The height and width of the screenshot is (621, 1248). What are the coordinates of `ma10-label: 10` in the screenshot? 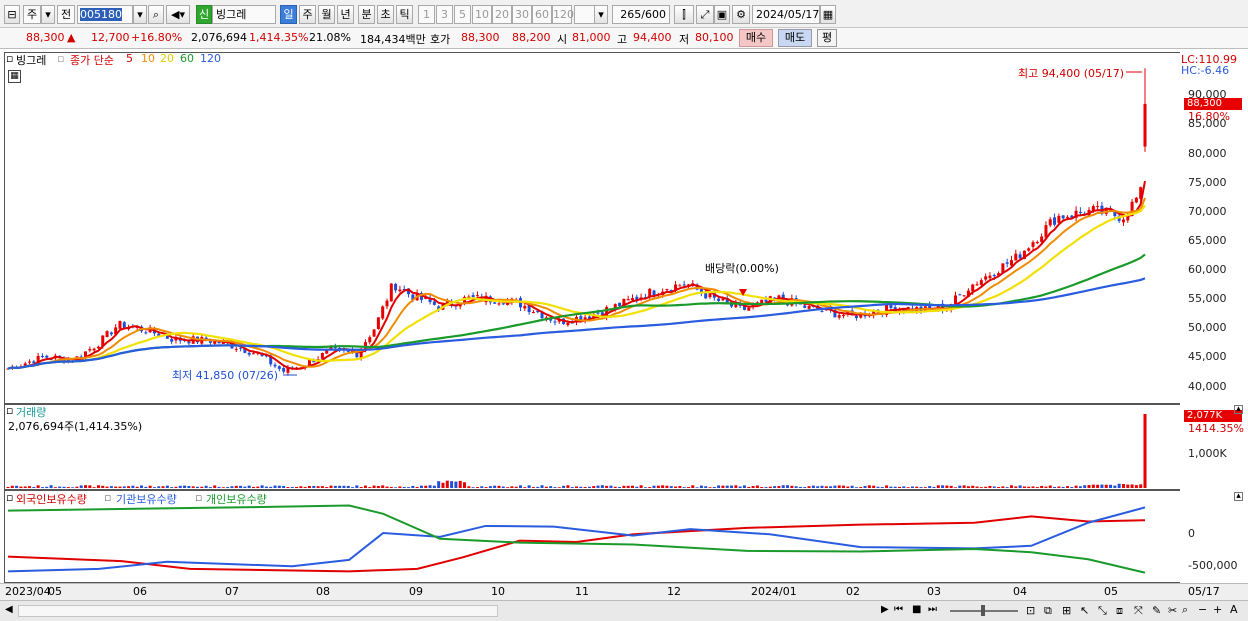 It's located at (148, 58).